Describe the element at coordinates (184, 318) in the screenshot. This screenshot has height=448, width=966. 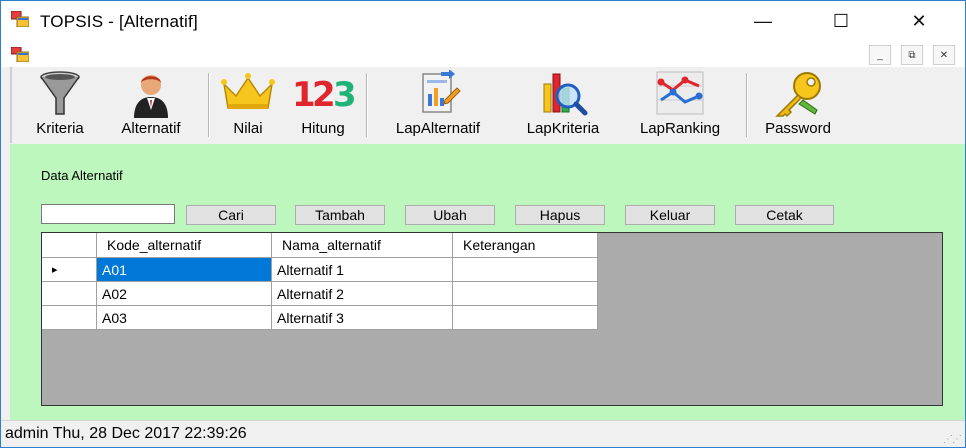
I see `table-cell-kode: A03` at that location.